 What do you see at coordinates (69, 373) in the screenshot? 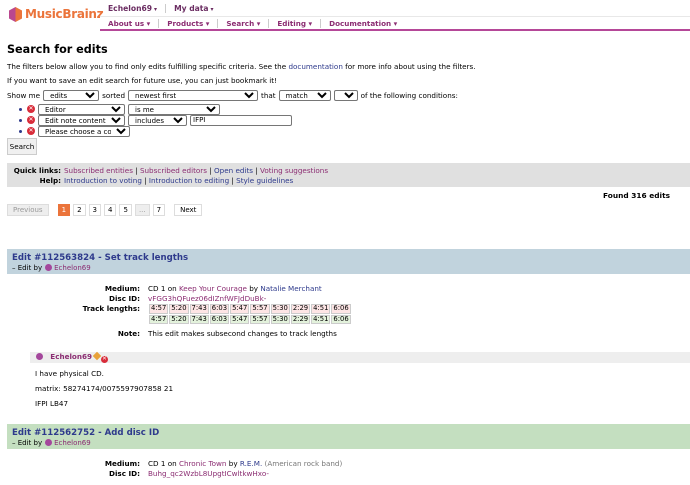
I see `edit-note-line: I have physical CD.` at bounding box center [69, 373].